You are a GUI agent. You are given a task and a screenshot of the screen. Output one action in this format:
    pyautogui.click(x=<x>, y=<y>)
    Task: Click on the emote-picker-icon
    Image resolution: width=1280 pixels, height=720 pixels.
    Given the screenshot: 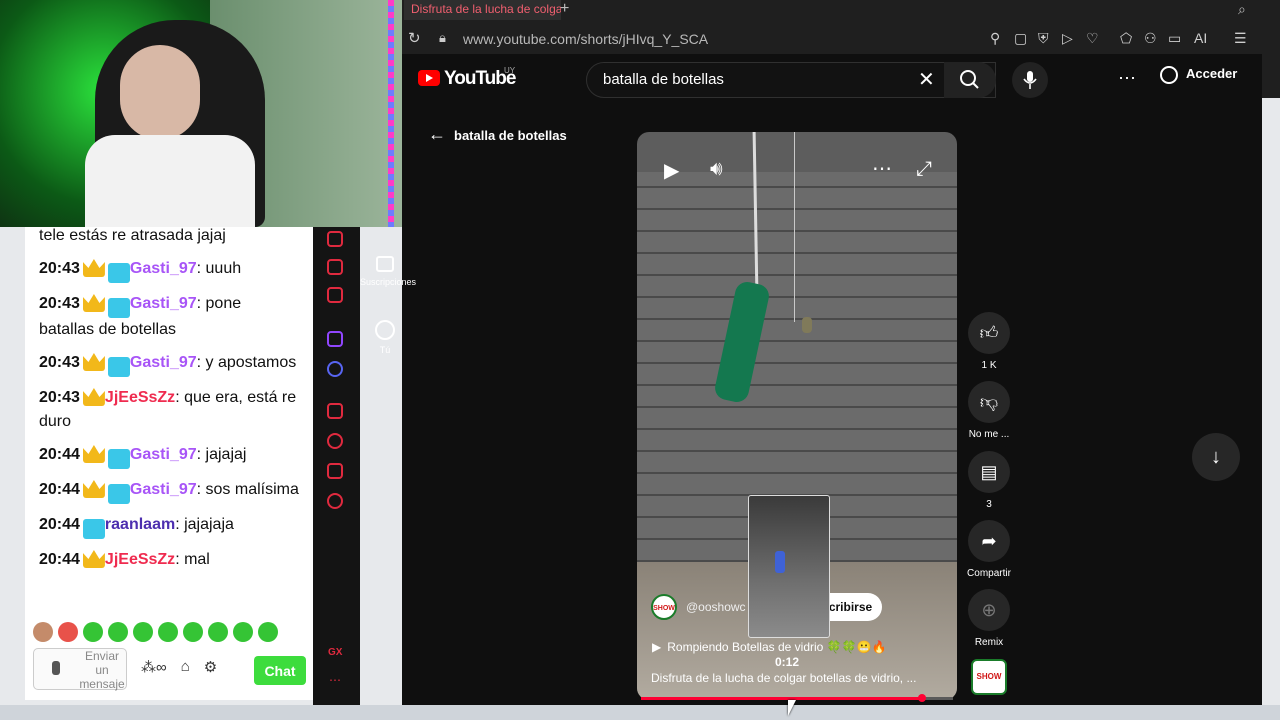 What is the action you would take?
    pyautogui.click(x=56, y=668)
    